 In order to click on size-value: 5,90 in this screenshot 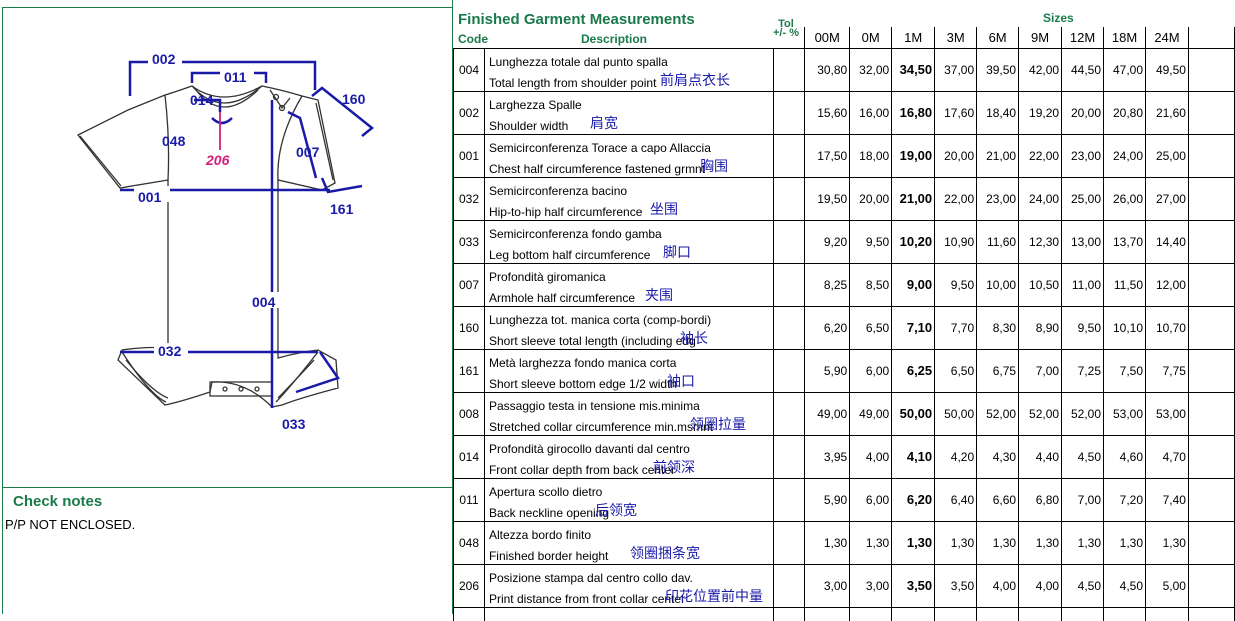, I will do `click(827, 499)`.